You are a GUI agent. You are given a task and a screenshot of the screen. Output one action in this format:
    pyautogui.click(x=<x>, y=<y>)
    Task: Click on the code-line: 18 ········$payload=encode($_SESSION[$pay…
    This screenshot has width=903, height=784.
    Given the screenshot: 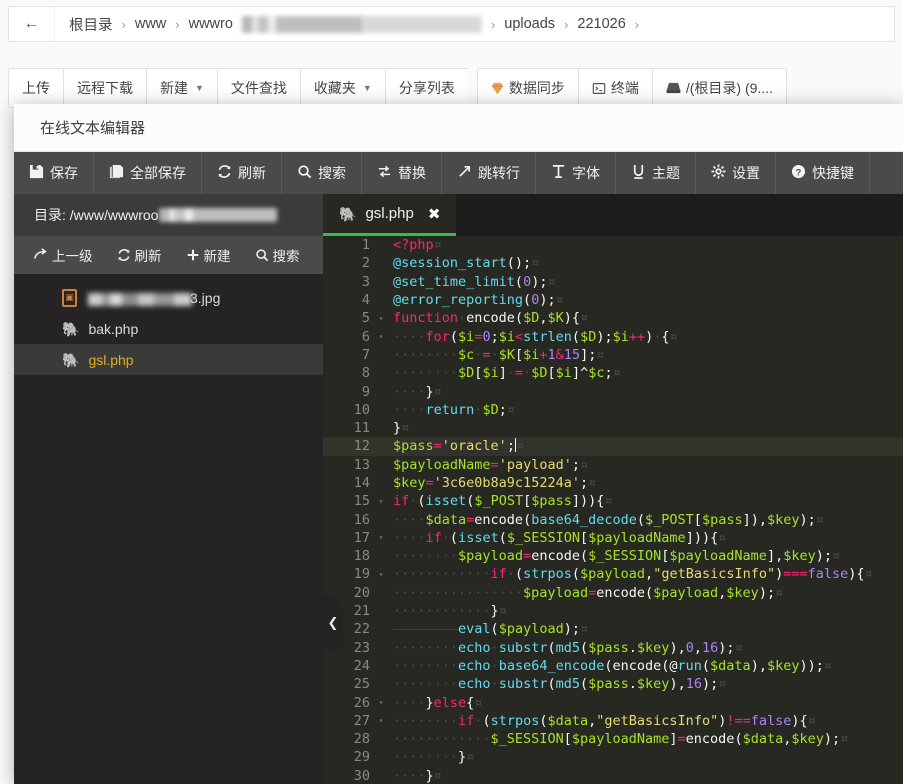 What is the action you would take?
    pyautogui.click(x=613, y=556)
    